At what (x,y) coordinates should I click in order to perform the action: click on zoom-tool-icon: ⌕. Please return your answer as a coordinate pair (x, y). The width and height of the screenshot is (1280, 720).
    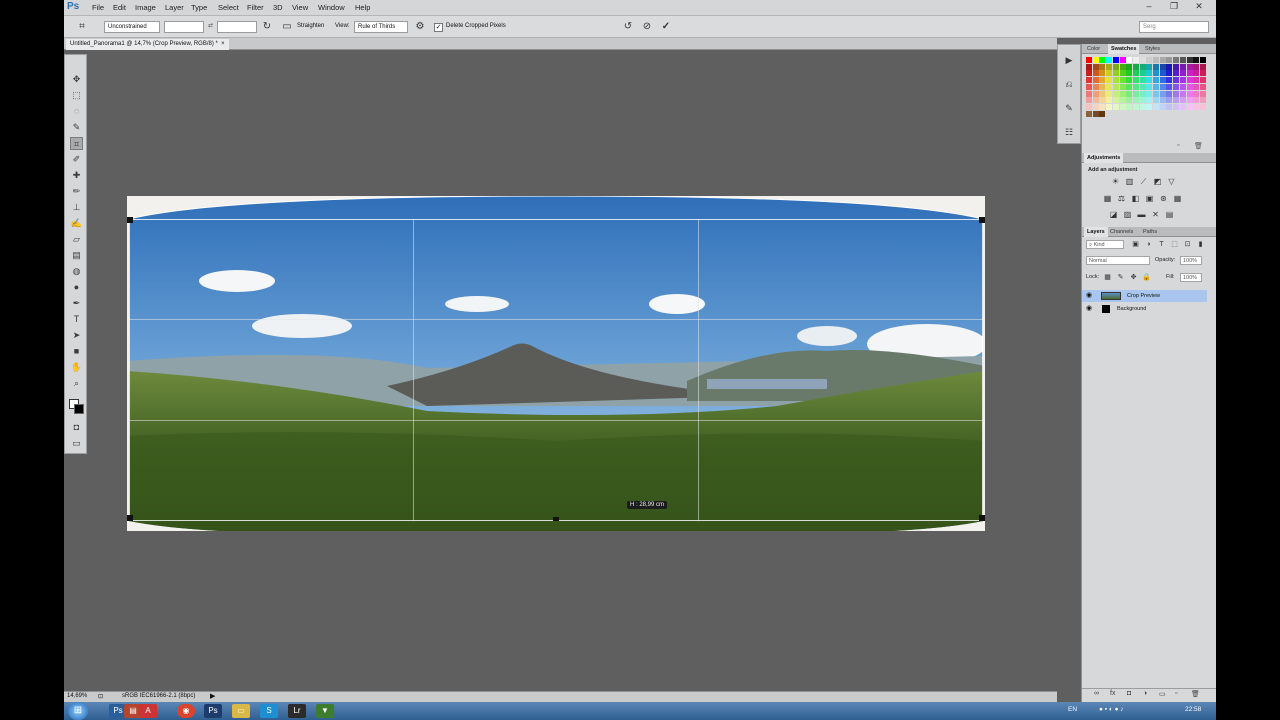
    Looking at the image, I should click on (76, 383).